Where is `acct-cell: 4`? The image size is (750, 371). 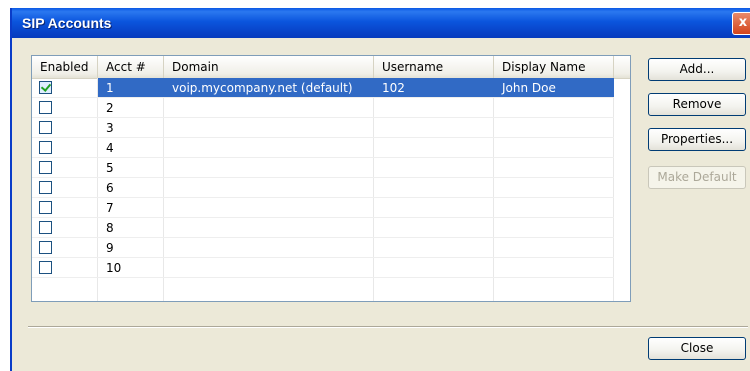 acct-cell: 4 is located at coordinates (110, 148).